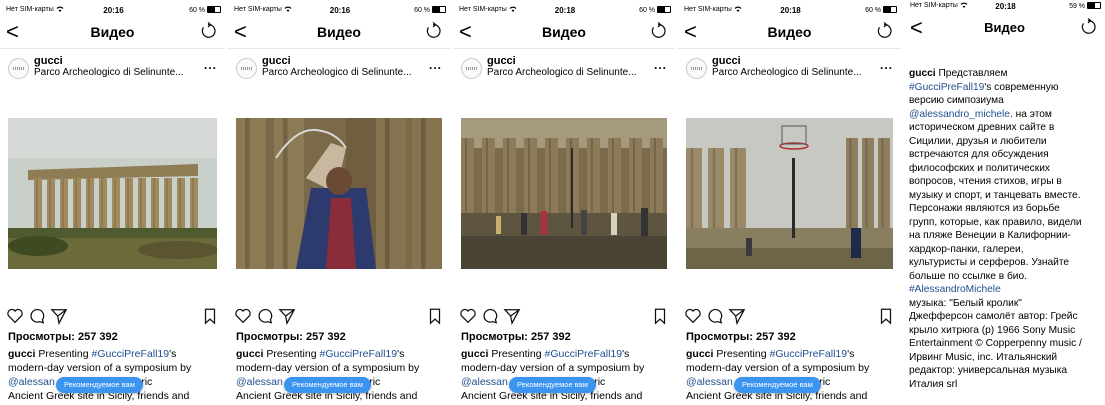  What do you see at coordinates (790, 12) in the screenshot?
I see `status-bar: Нет SIM-карты 20:18 60 %` at bounding box center [790, 12].